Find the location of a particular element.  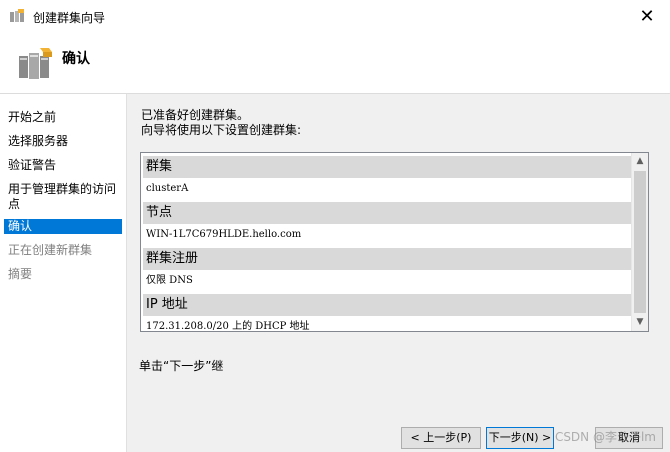

scroll-up-arrow-icon: ▲ is located at coordinates (640, 161).